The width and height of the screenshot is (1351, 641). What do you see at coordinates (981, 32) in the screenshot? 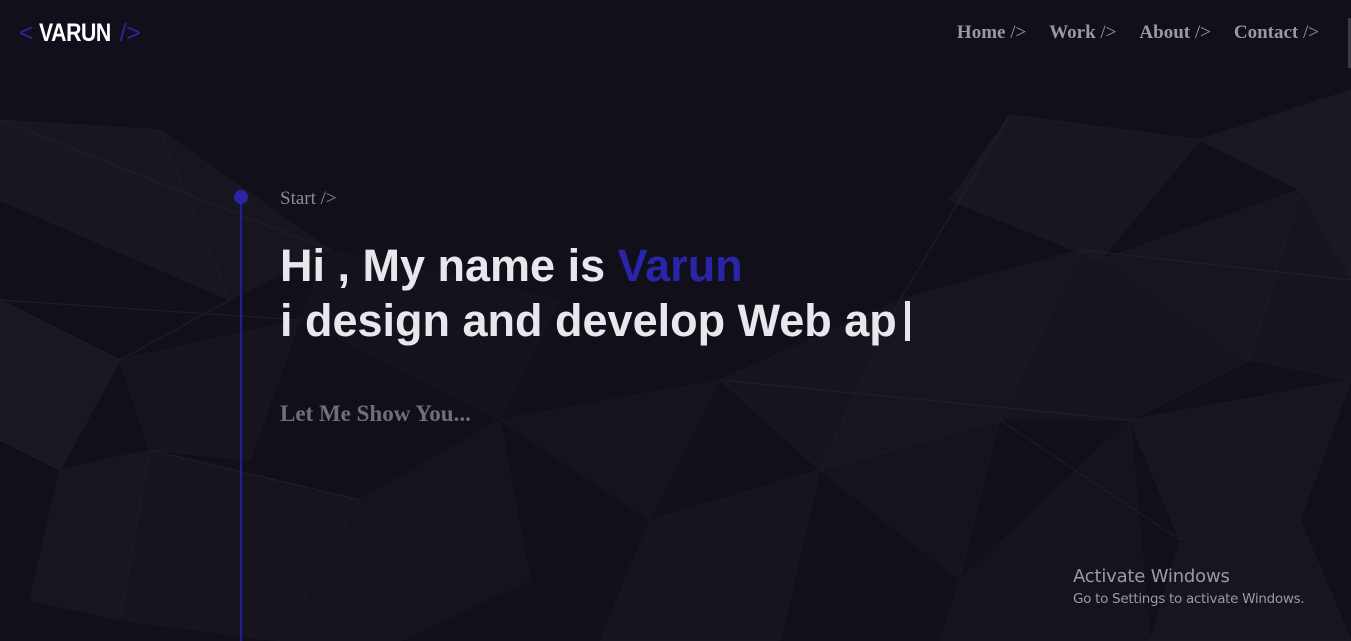
I see `nav-home-label: Home` at bounding box center [981, 32].